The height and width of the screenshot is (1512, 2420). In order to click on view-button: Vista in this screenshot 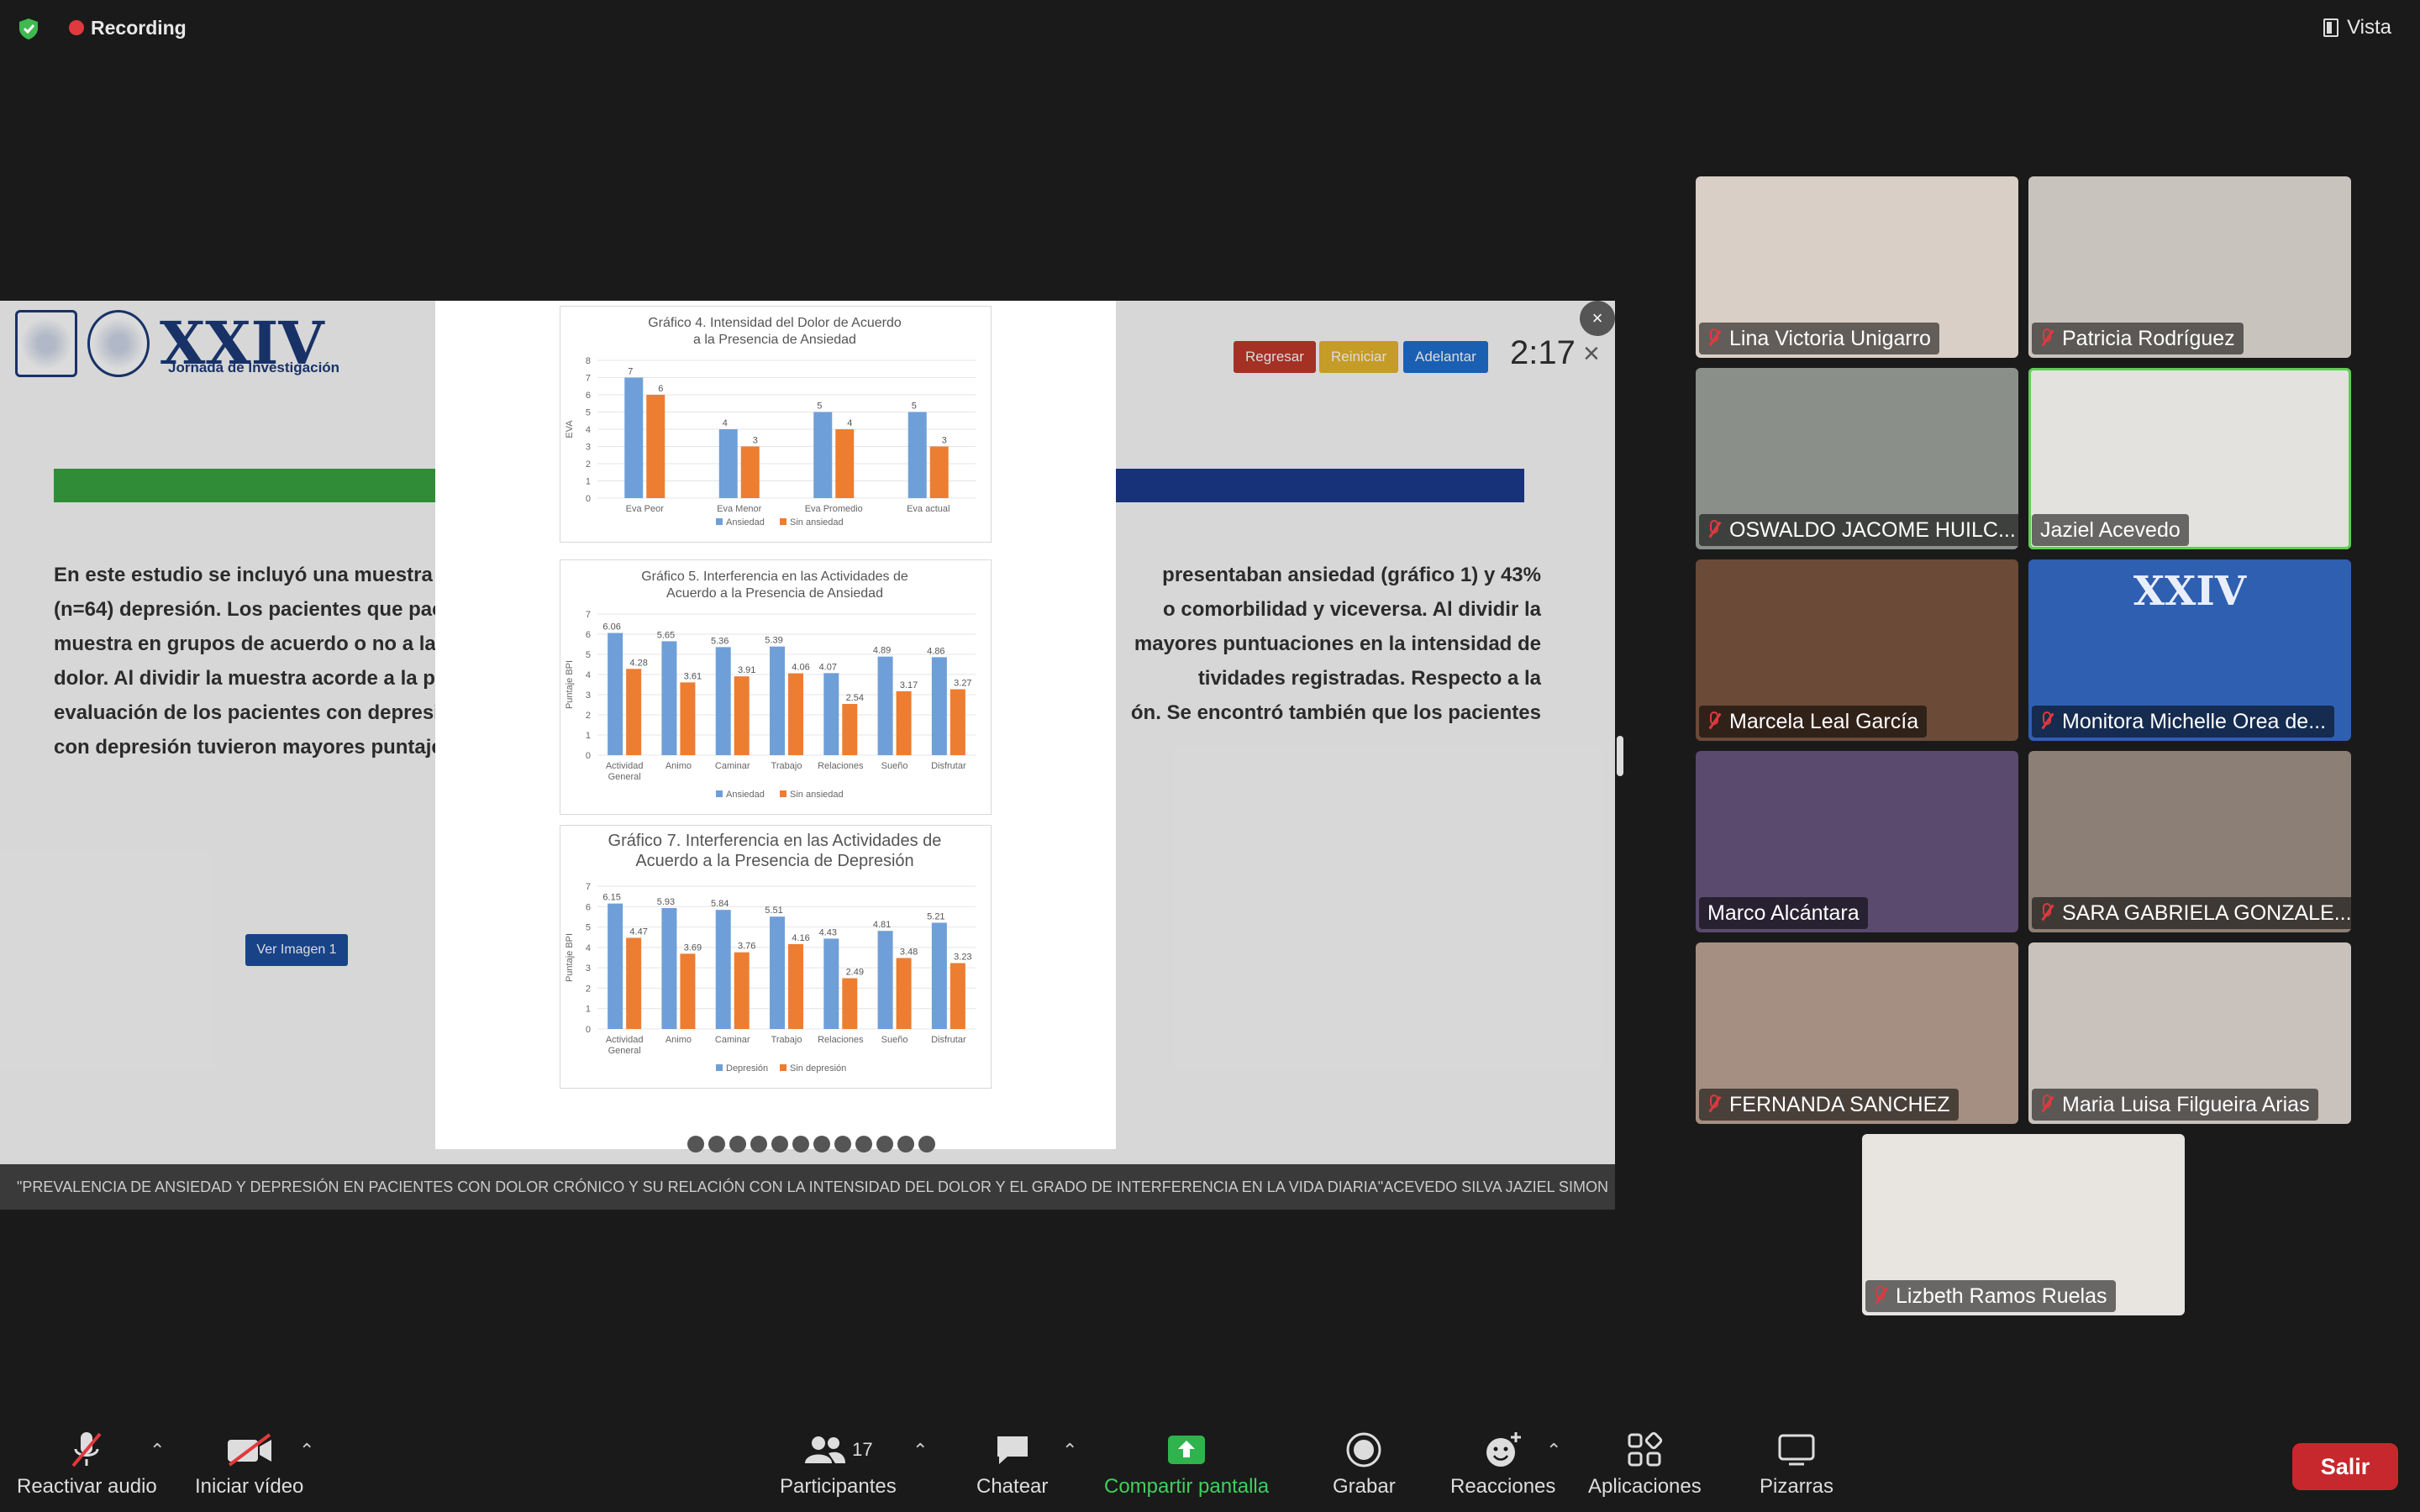, I will do `click(2357, 28)`.